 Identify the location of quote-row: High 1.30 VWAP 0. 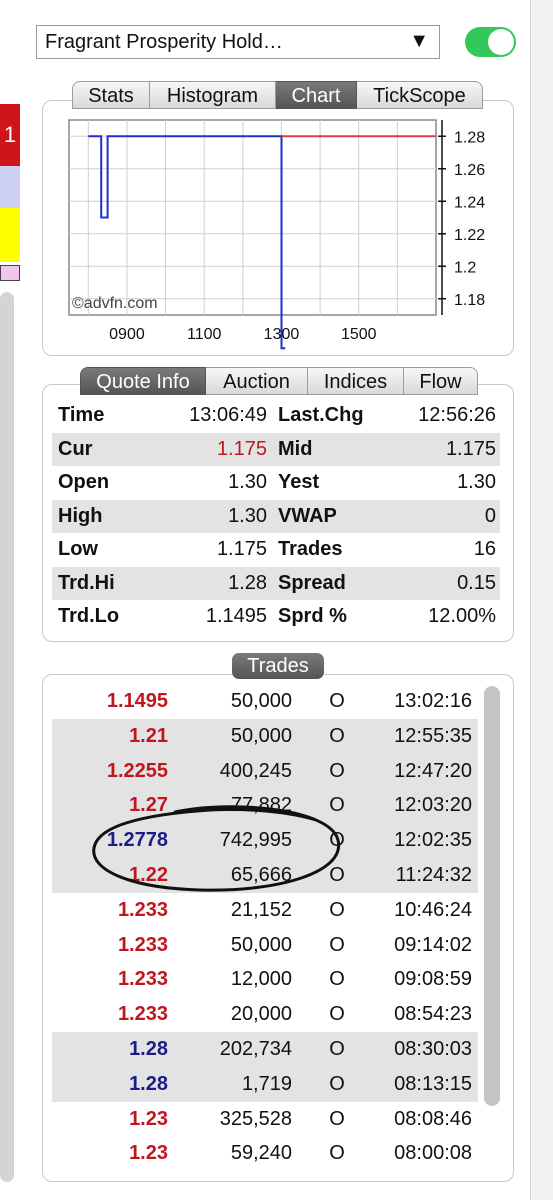
(276, 516).